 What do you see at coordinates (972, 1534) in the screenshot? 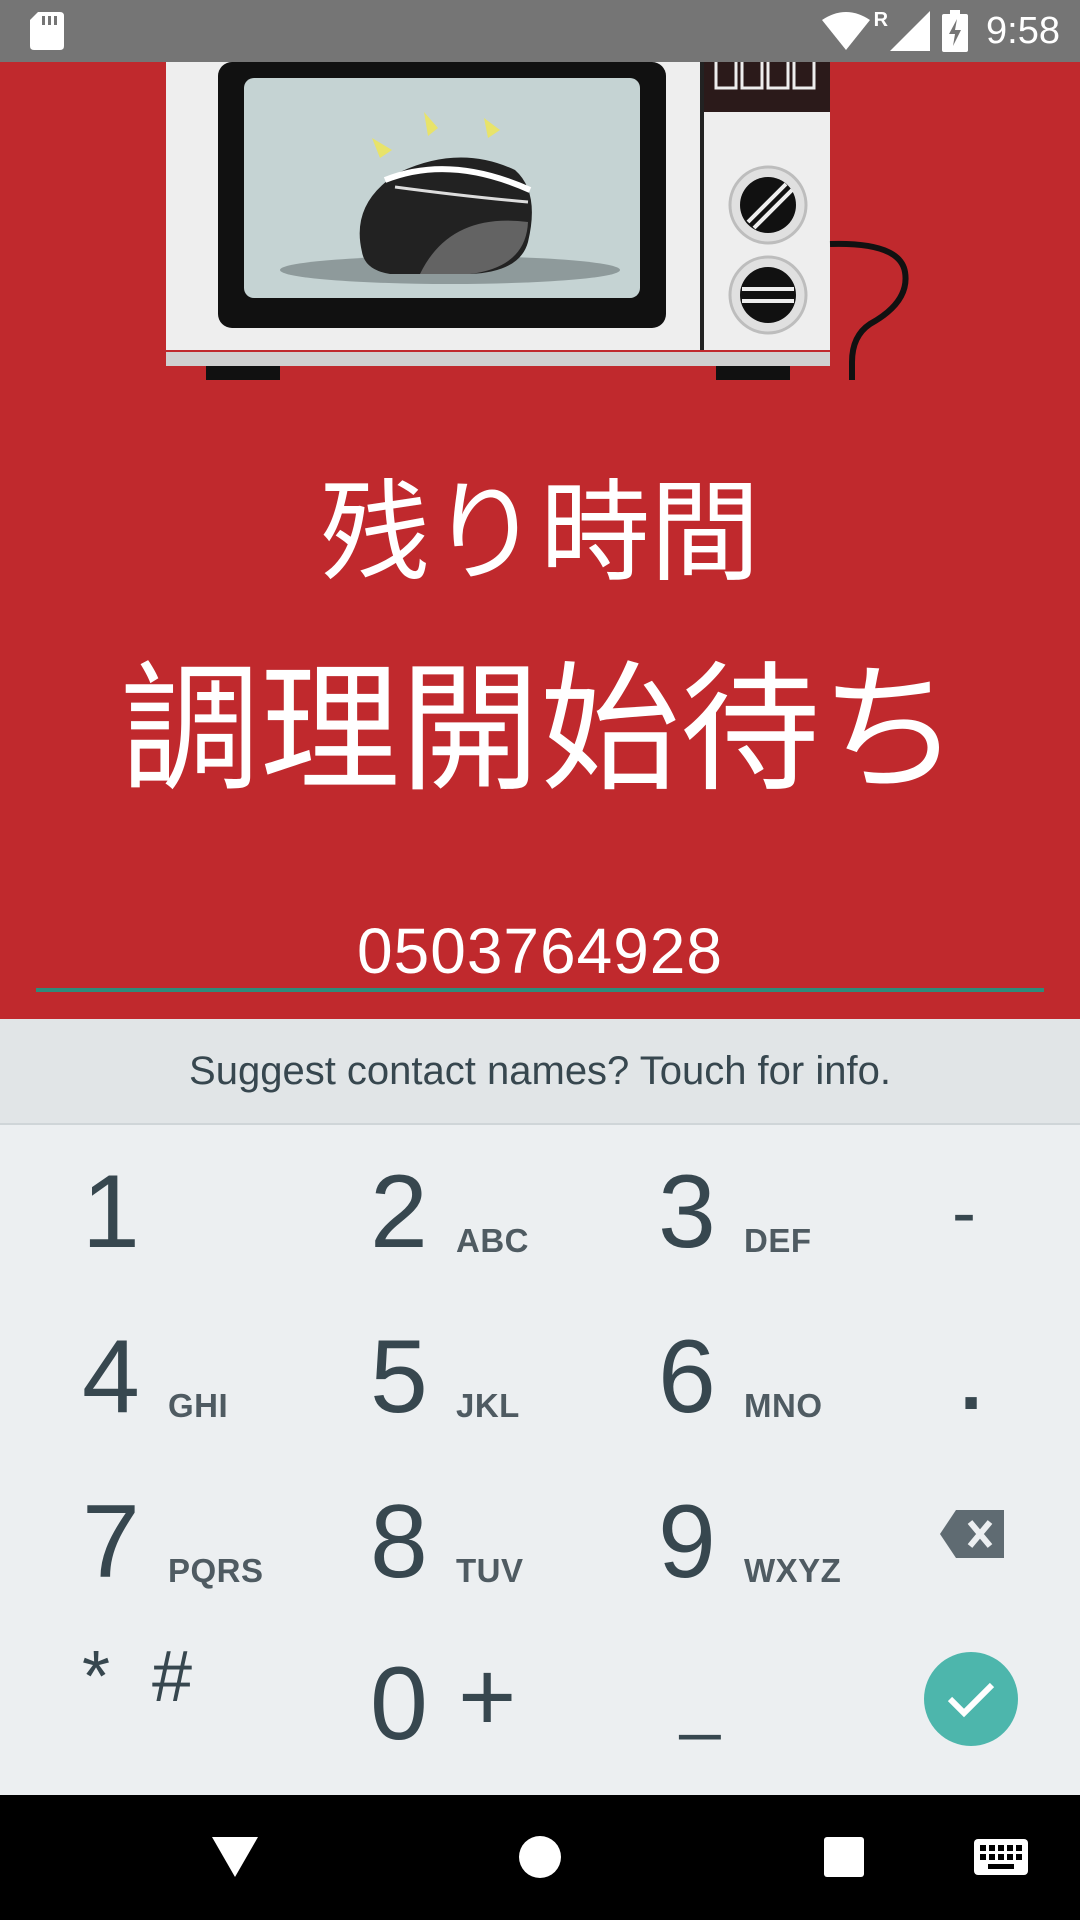
I see `backspace-icon` at bounding box center [972, 1534].